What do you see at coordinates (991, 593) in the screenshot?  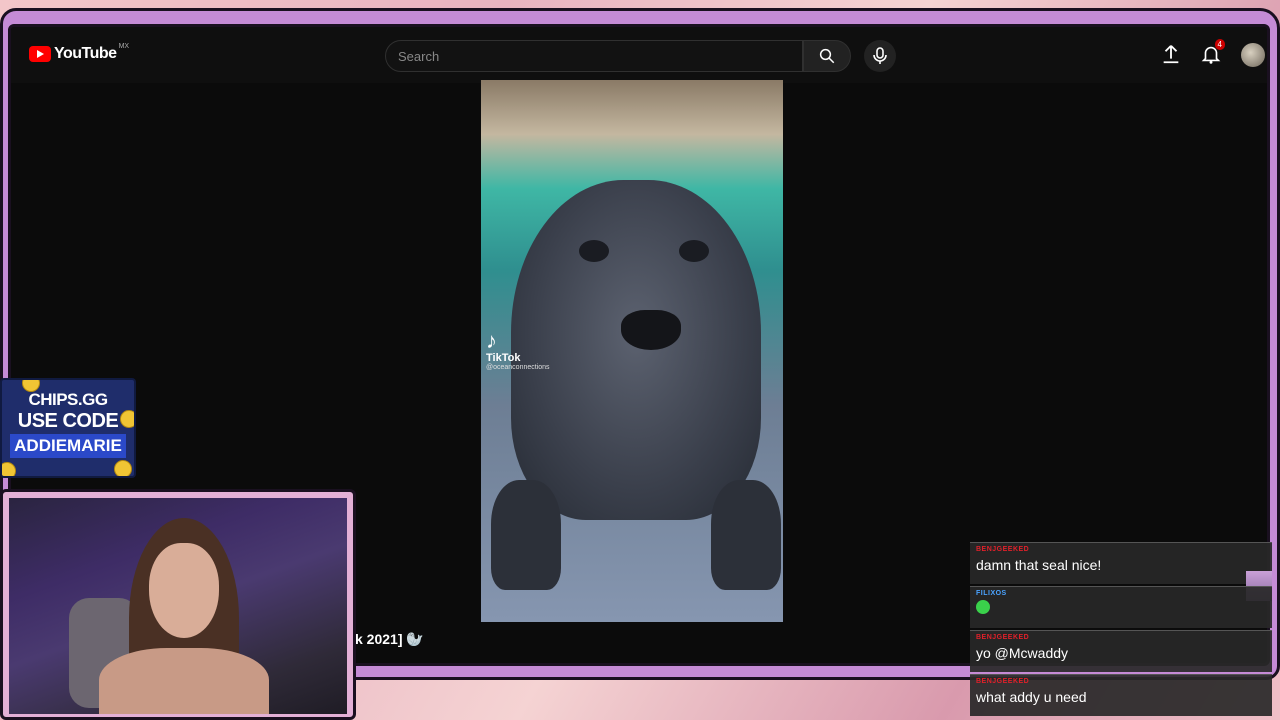 I see `chat-username: FILIXOS` at bounding box center [991, 593].